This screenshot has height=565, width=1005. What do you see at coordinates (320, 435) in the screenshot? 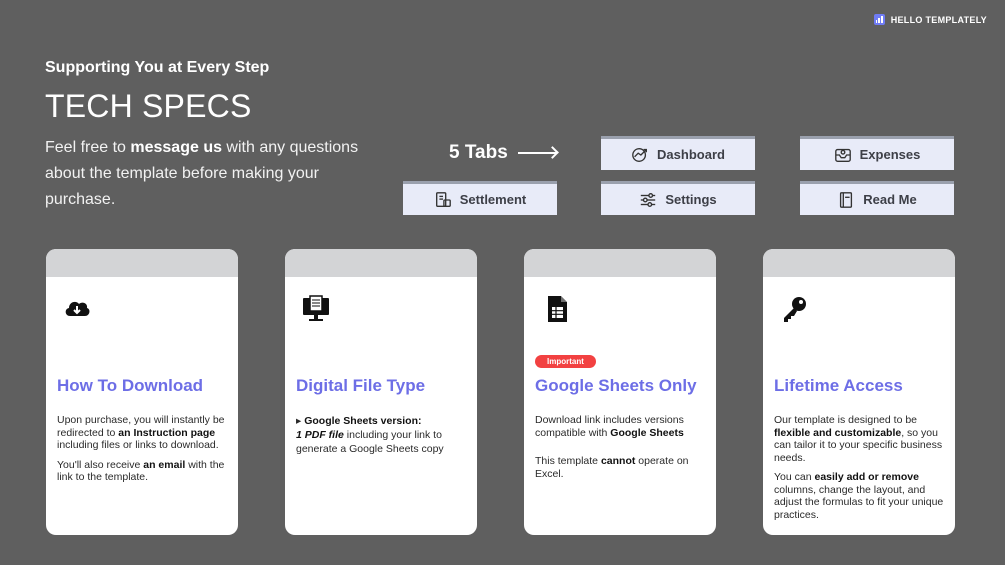
I see `card-text-bold: 1 PDF file` at bounding box center [320, 435].